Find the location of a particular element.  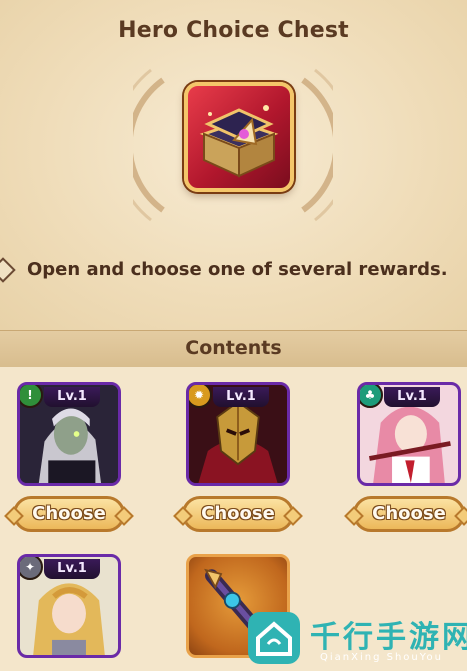

contents-header: Contents is located at coordinates (233, 349).